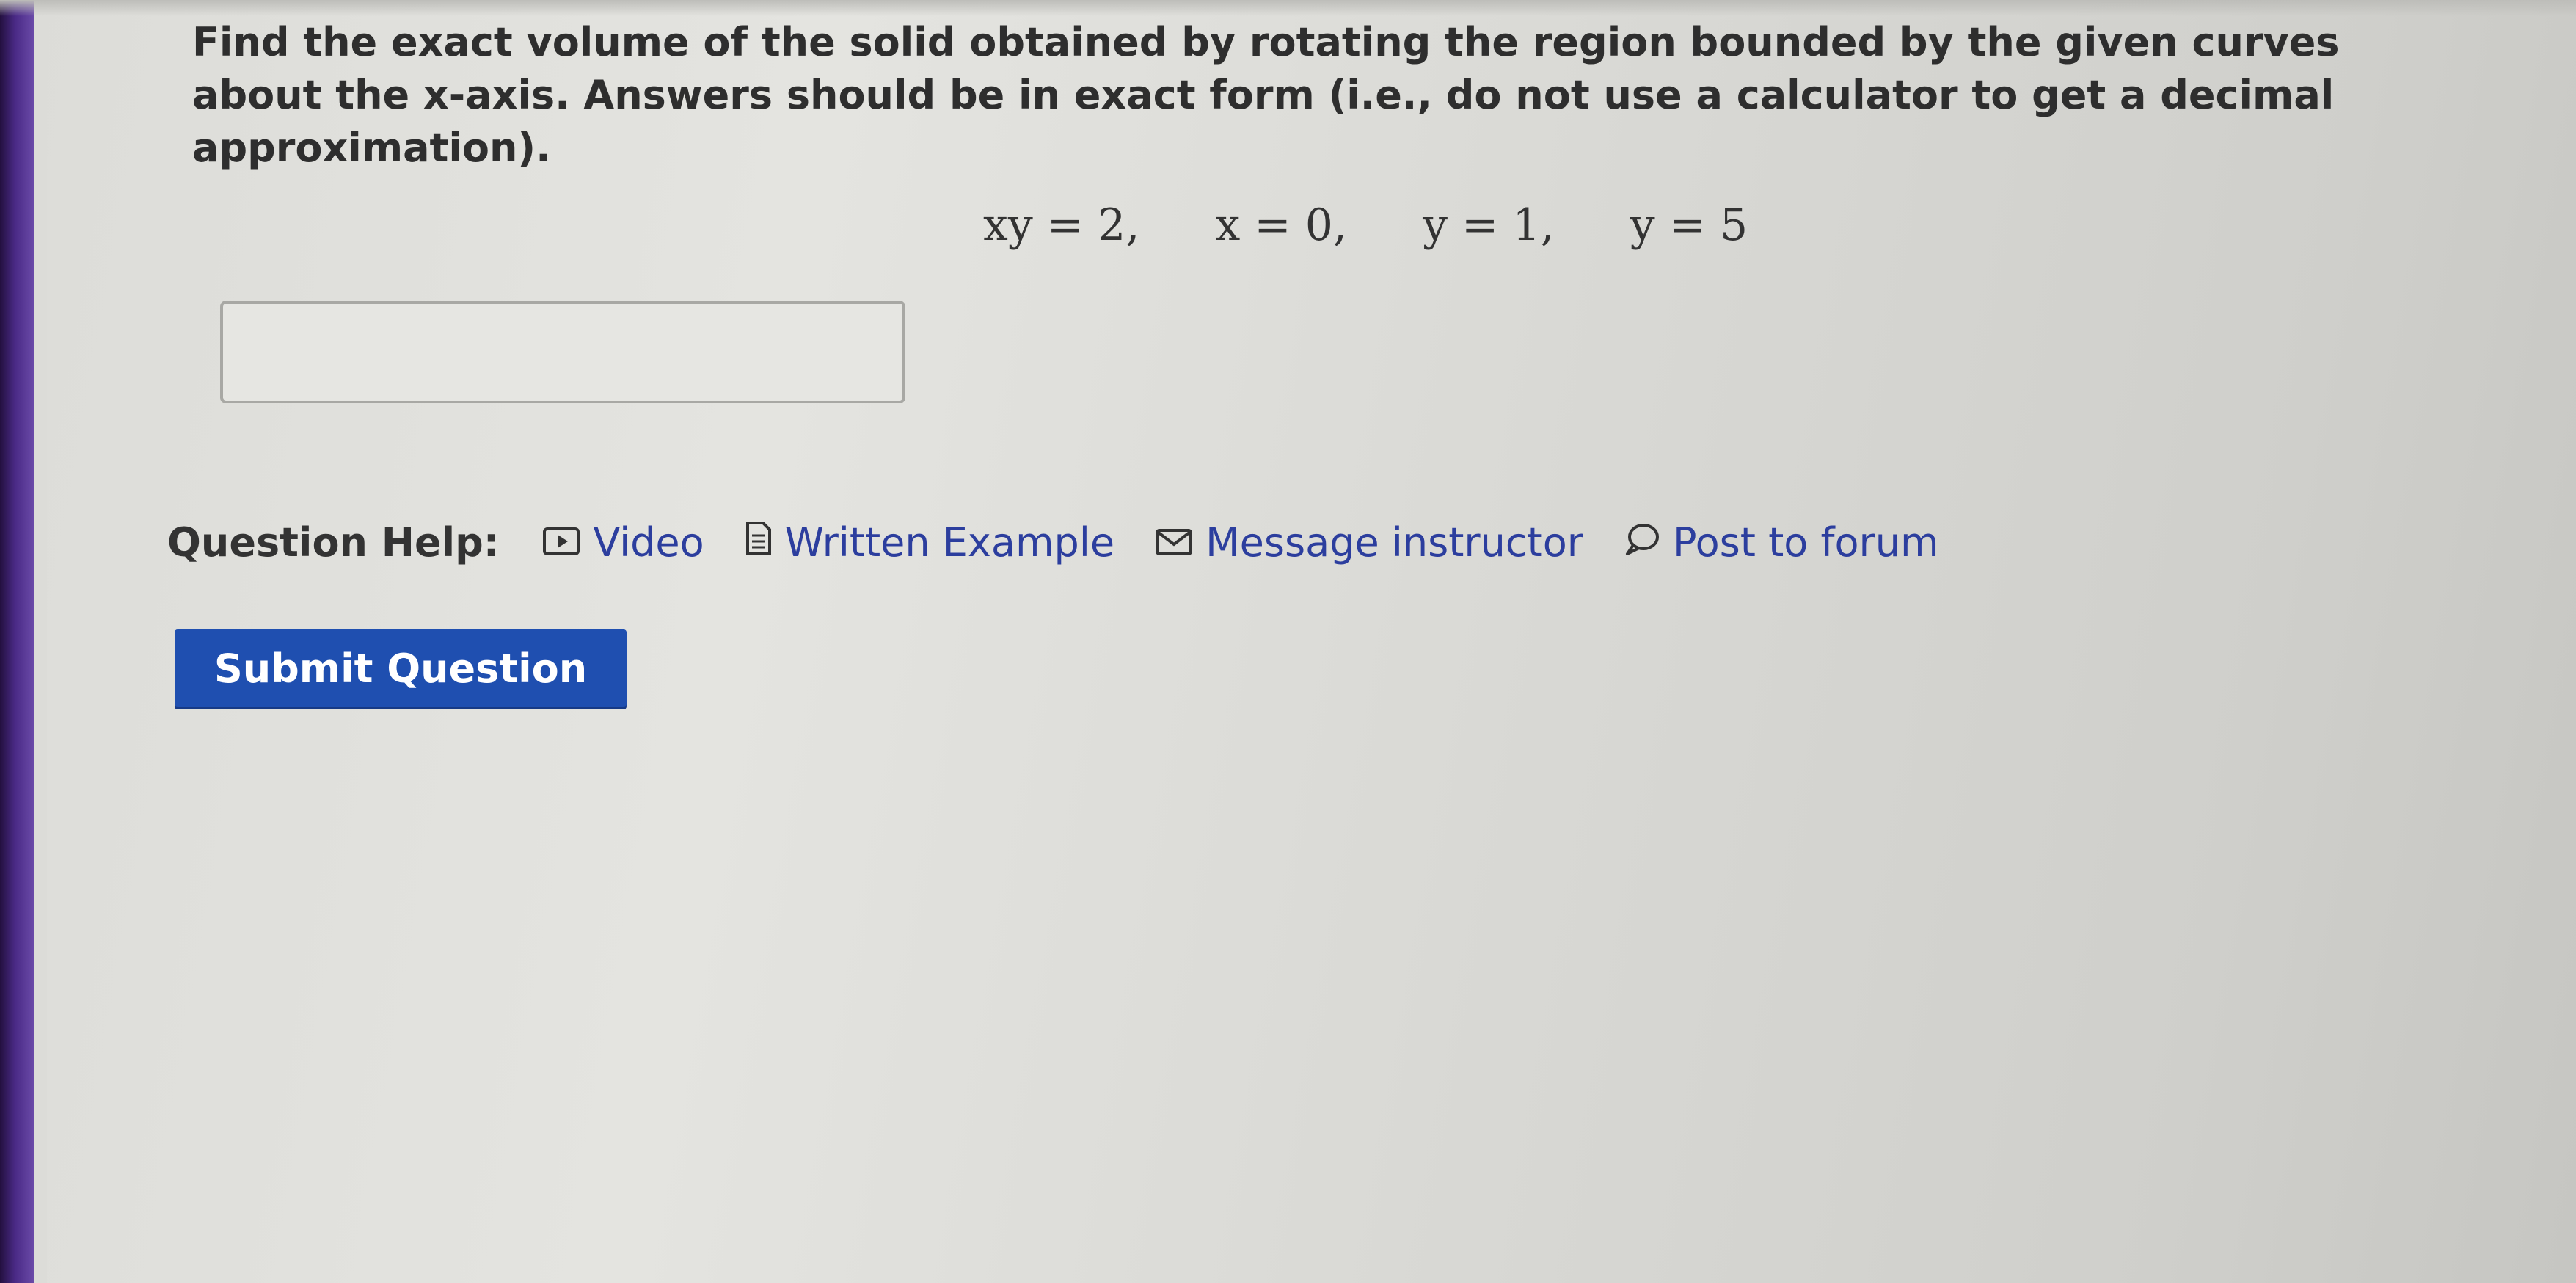 The height and width of the screenshot is (1283, 2576). Describe the element at coordinates (950, 542) in the screenshot. I see `written-example-link-label: Written Example` at that location.